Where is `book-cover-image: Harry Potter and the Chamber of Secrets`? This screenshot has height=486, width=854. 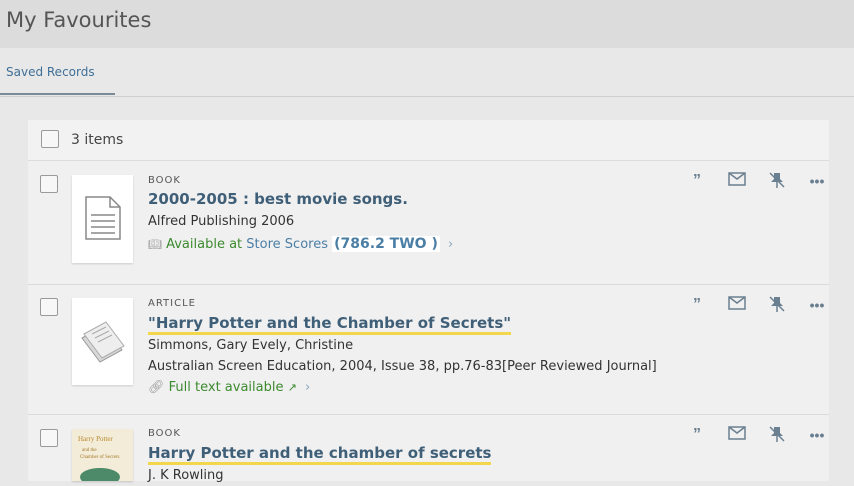
book-cover-image: Harry Potter and the Chamber of Secrets is located at coordinates (102, 457).